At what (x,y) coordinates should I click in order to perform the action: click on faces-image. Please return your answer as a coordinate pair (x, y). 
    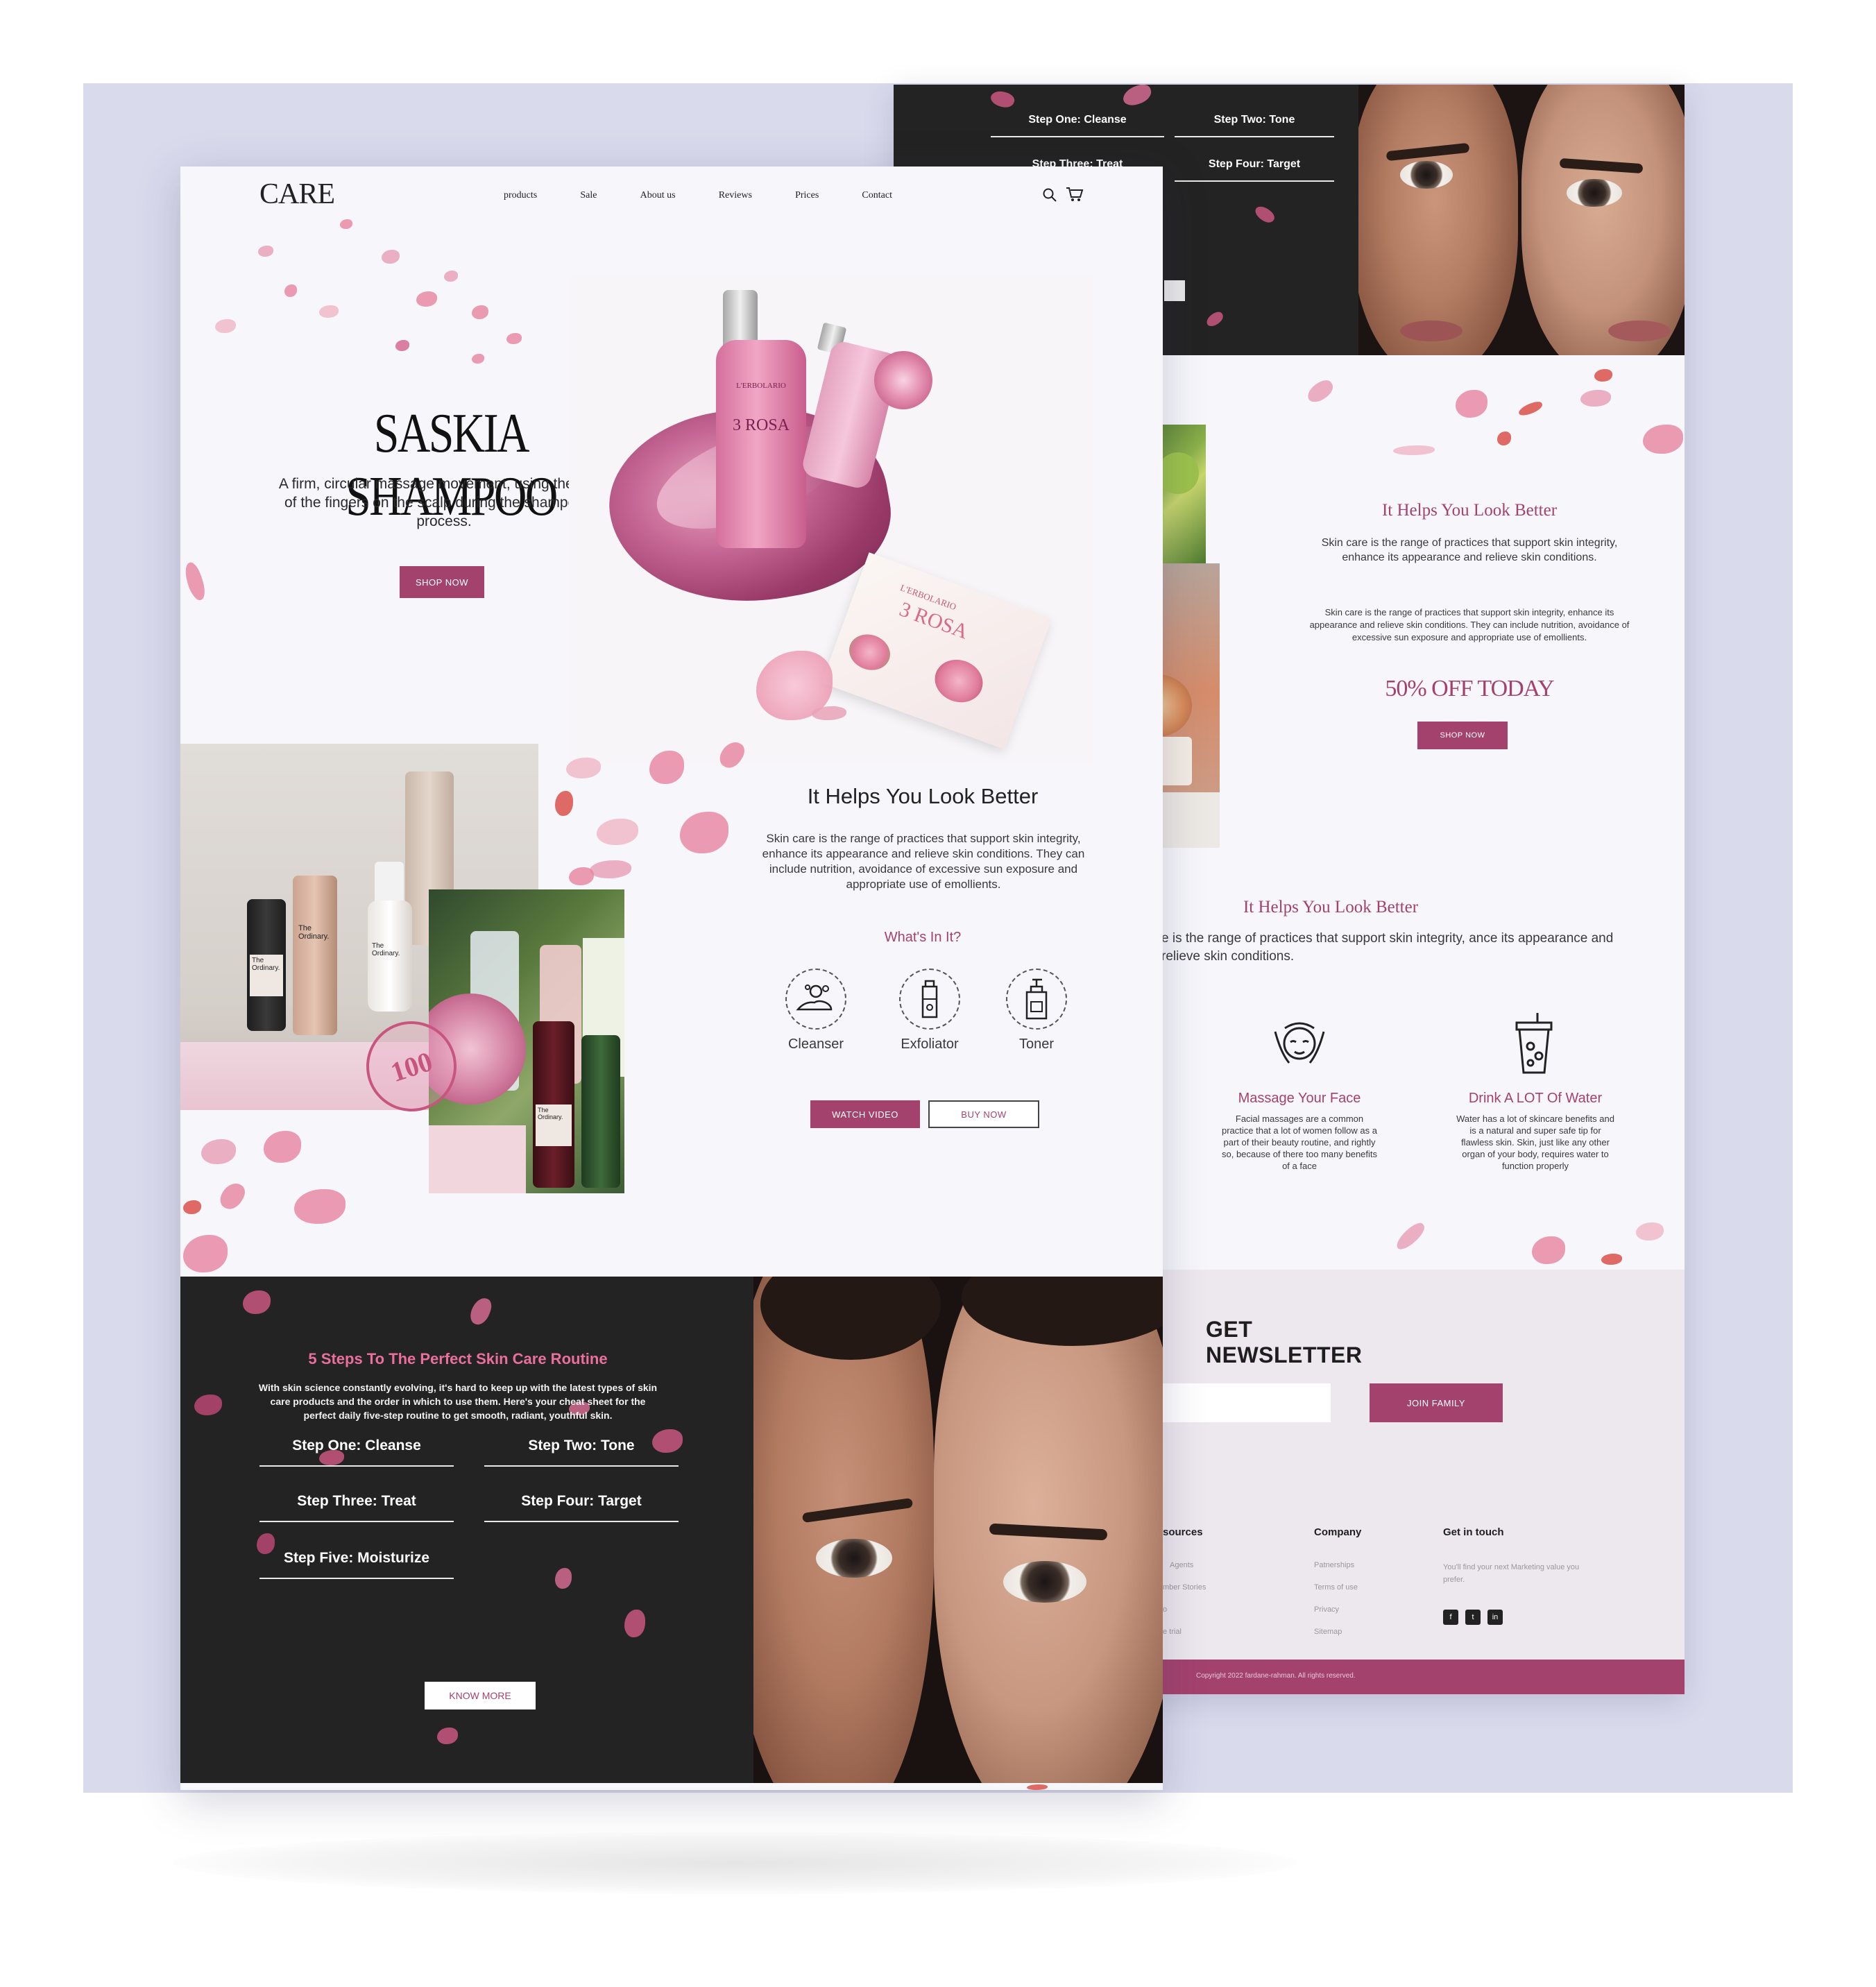
    Looking at the image, I should click on (958, 1530).